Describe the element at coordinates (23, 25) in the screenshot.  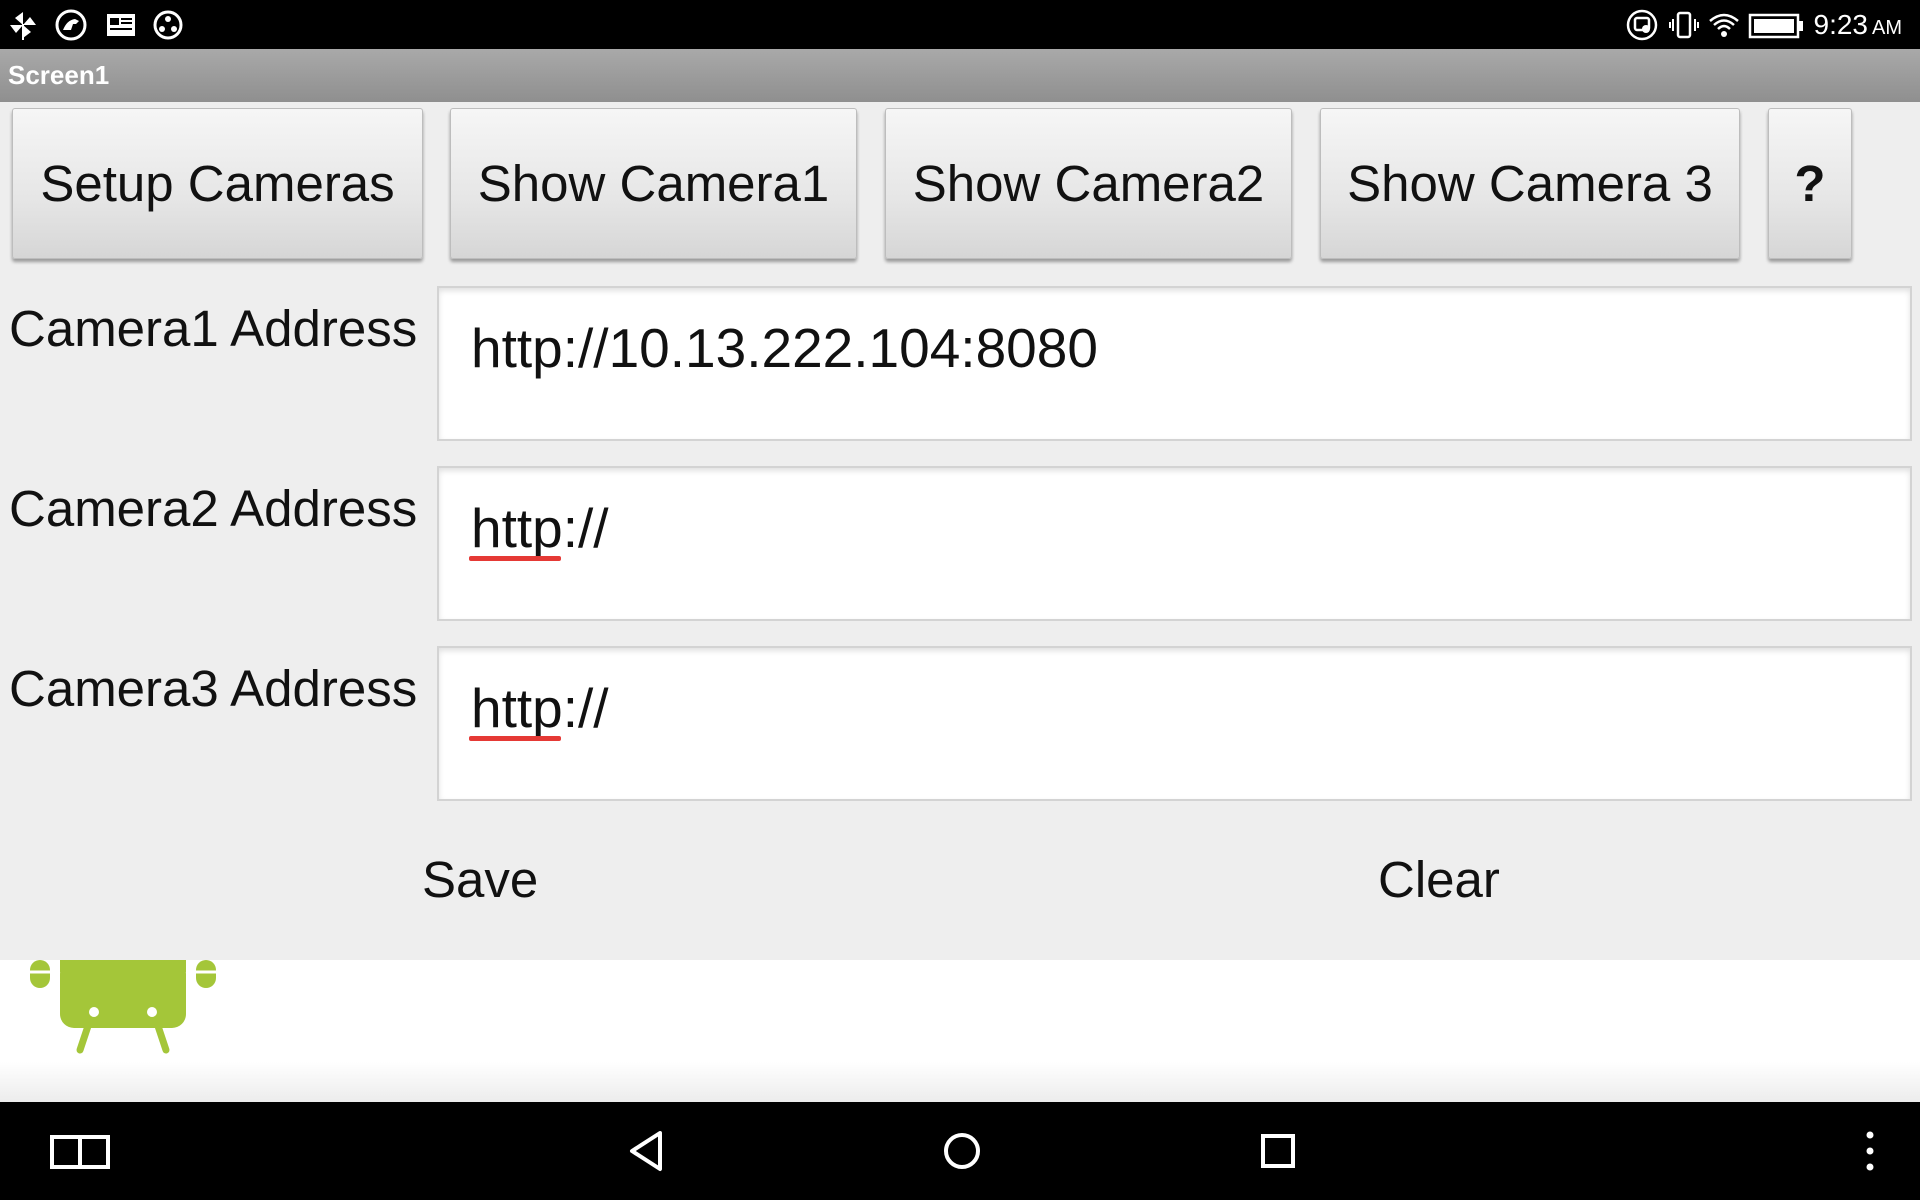
I see `pinwheel-icon` at that location.